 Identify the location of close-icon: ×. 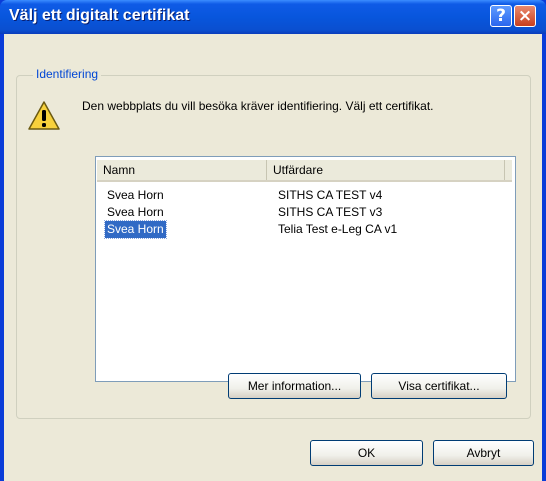
(525, 16).